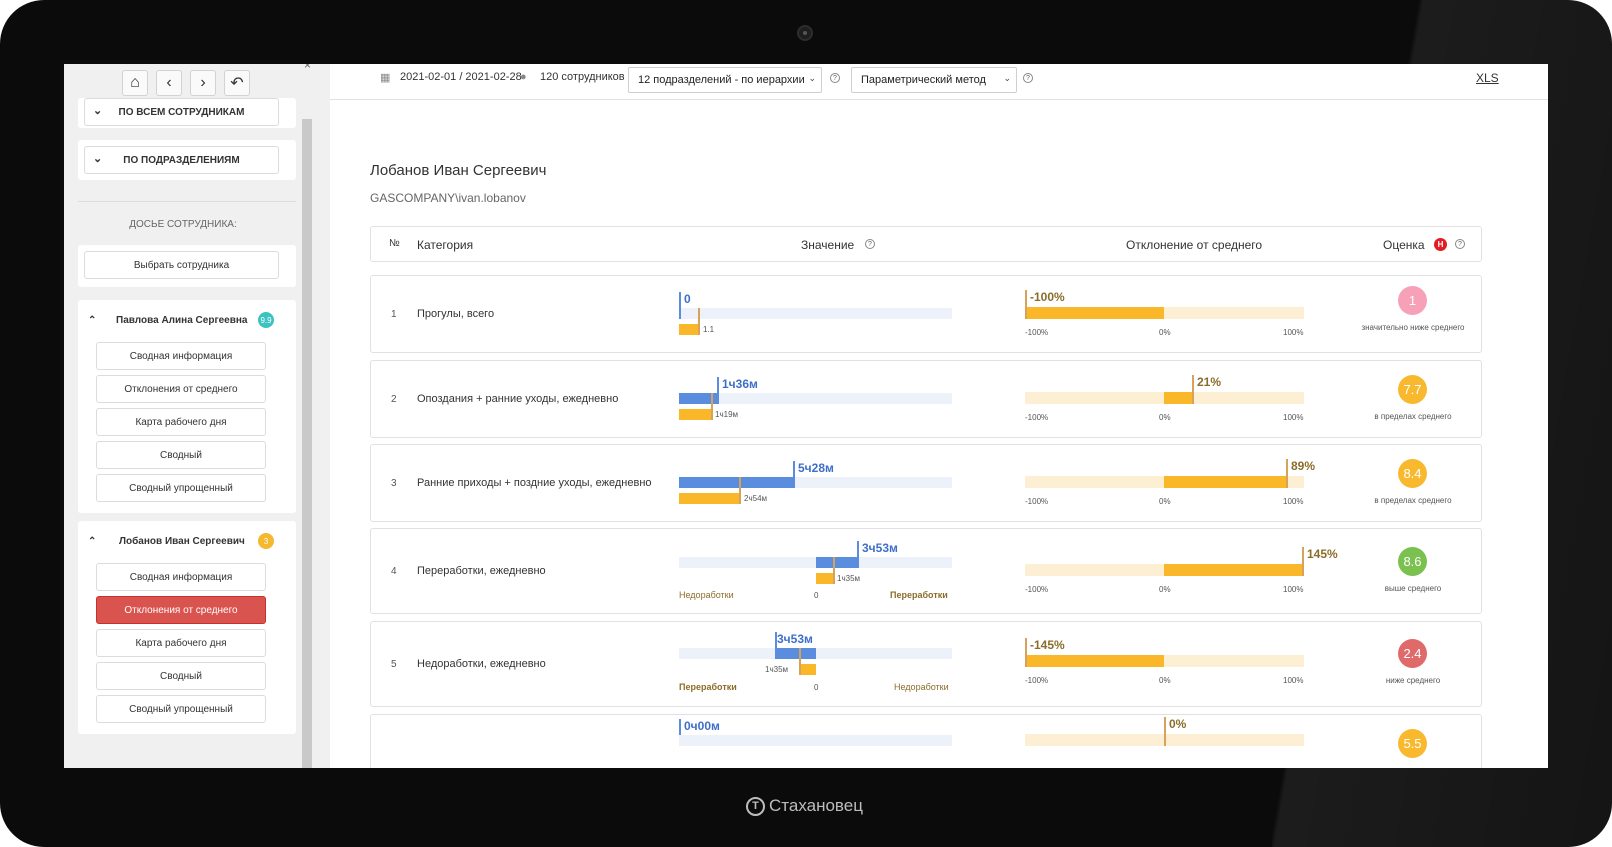  I want to click on score-text: ниже среднего, so click(1413, 680).